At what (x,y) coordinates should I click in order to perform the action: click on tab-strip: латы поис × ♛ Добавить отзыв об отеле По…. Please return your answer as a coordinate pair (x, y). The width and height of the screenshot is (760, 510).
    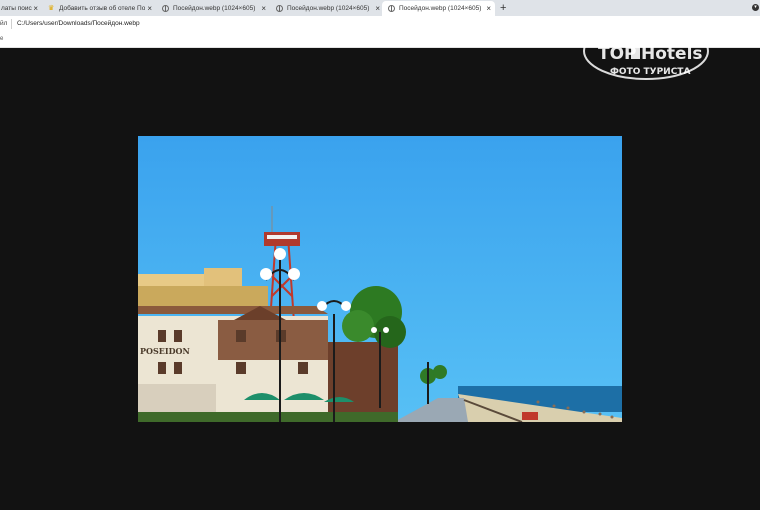
    Looking at the image, I should click on (380, 8).